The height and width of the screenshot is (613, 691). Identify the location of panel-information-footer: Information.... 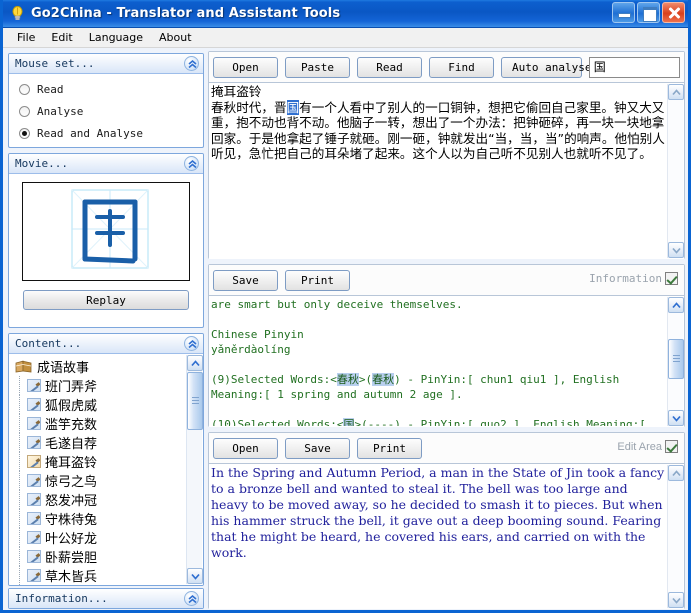
(106, 598).